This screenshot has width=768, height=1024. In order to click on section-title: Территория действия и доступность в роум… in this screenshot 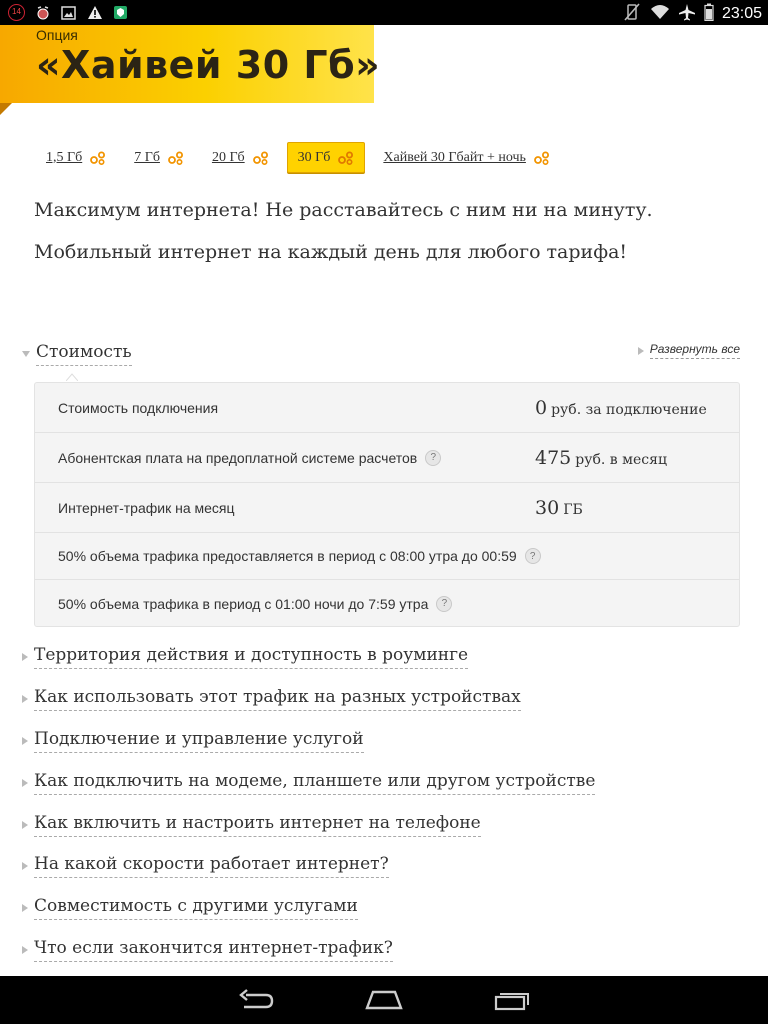, I will do `click(251, 657)`.